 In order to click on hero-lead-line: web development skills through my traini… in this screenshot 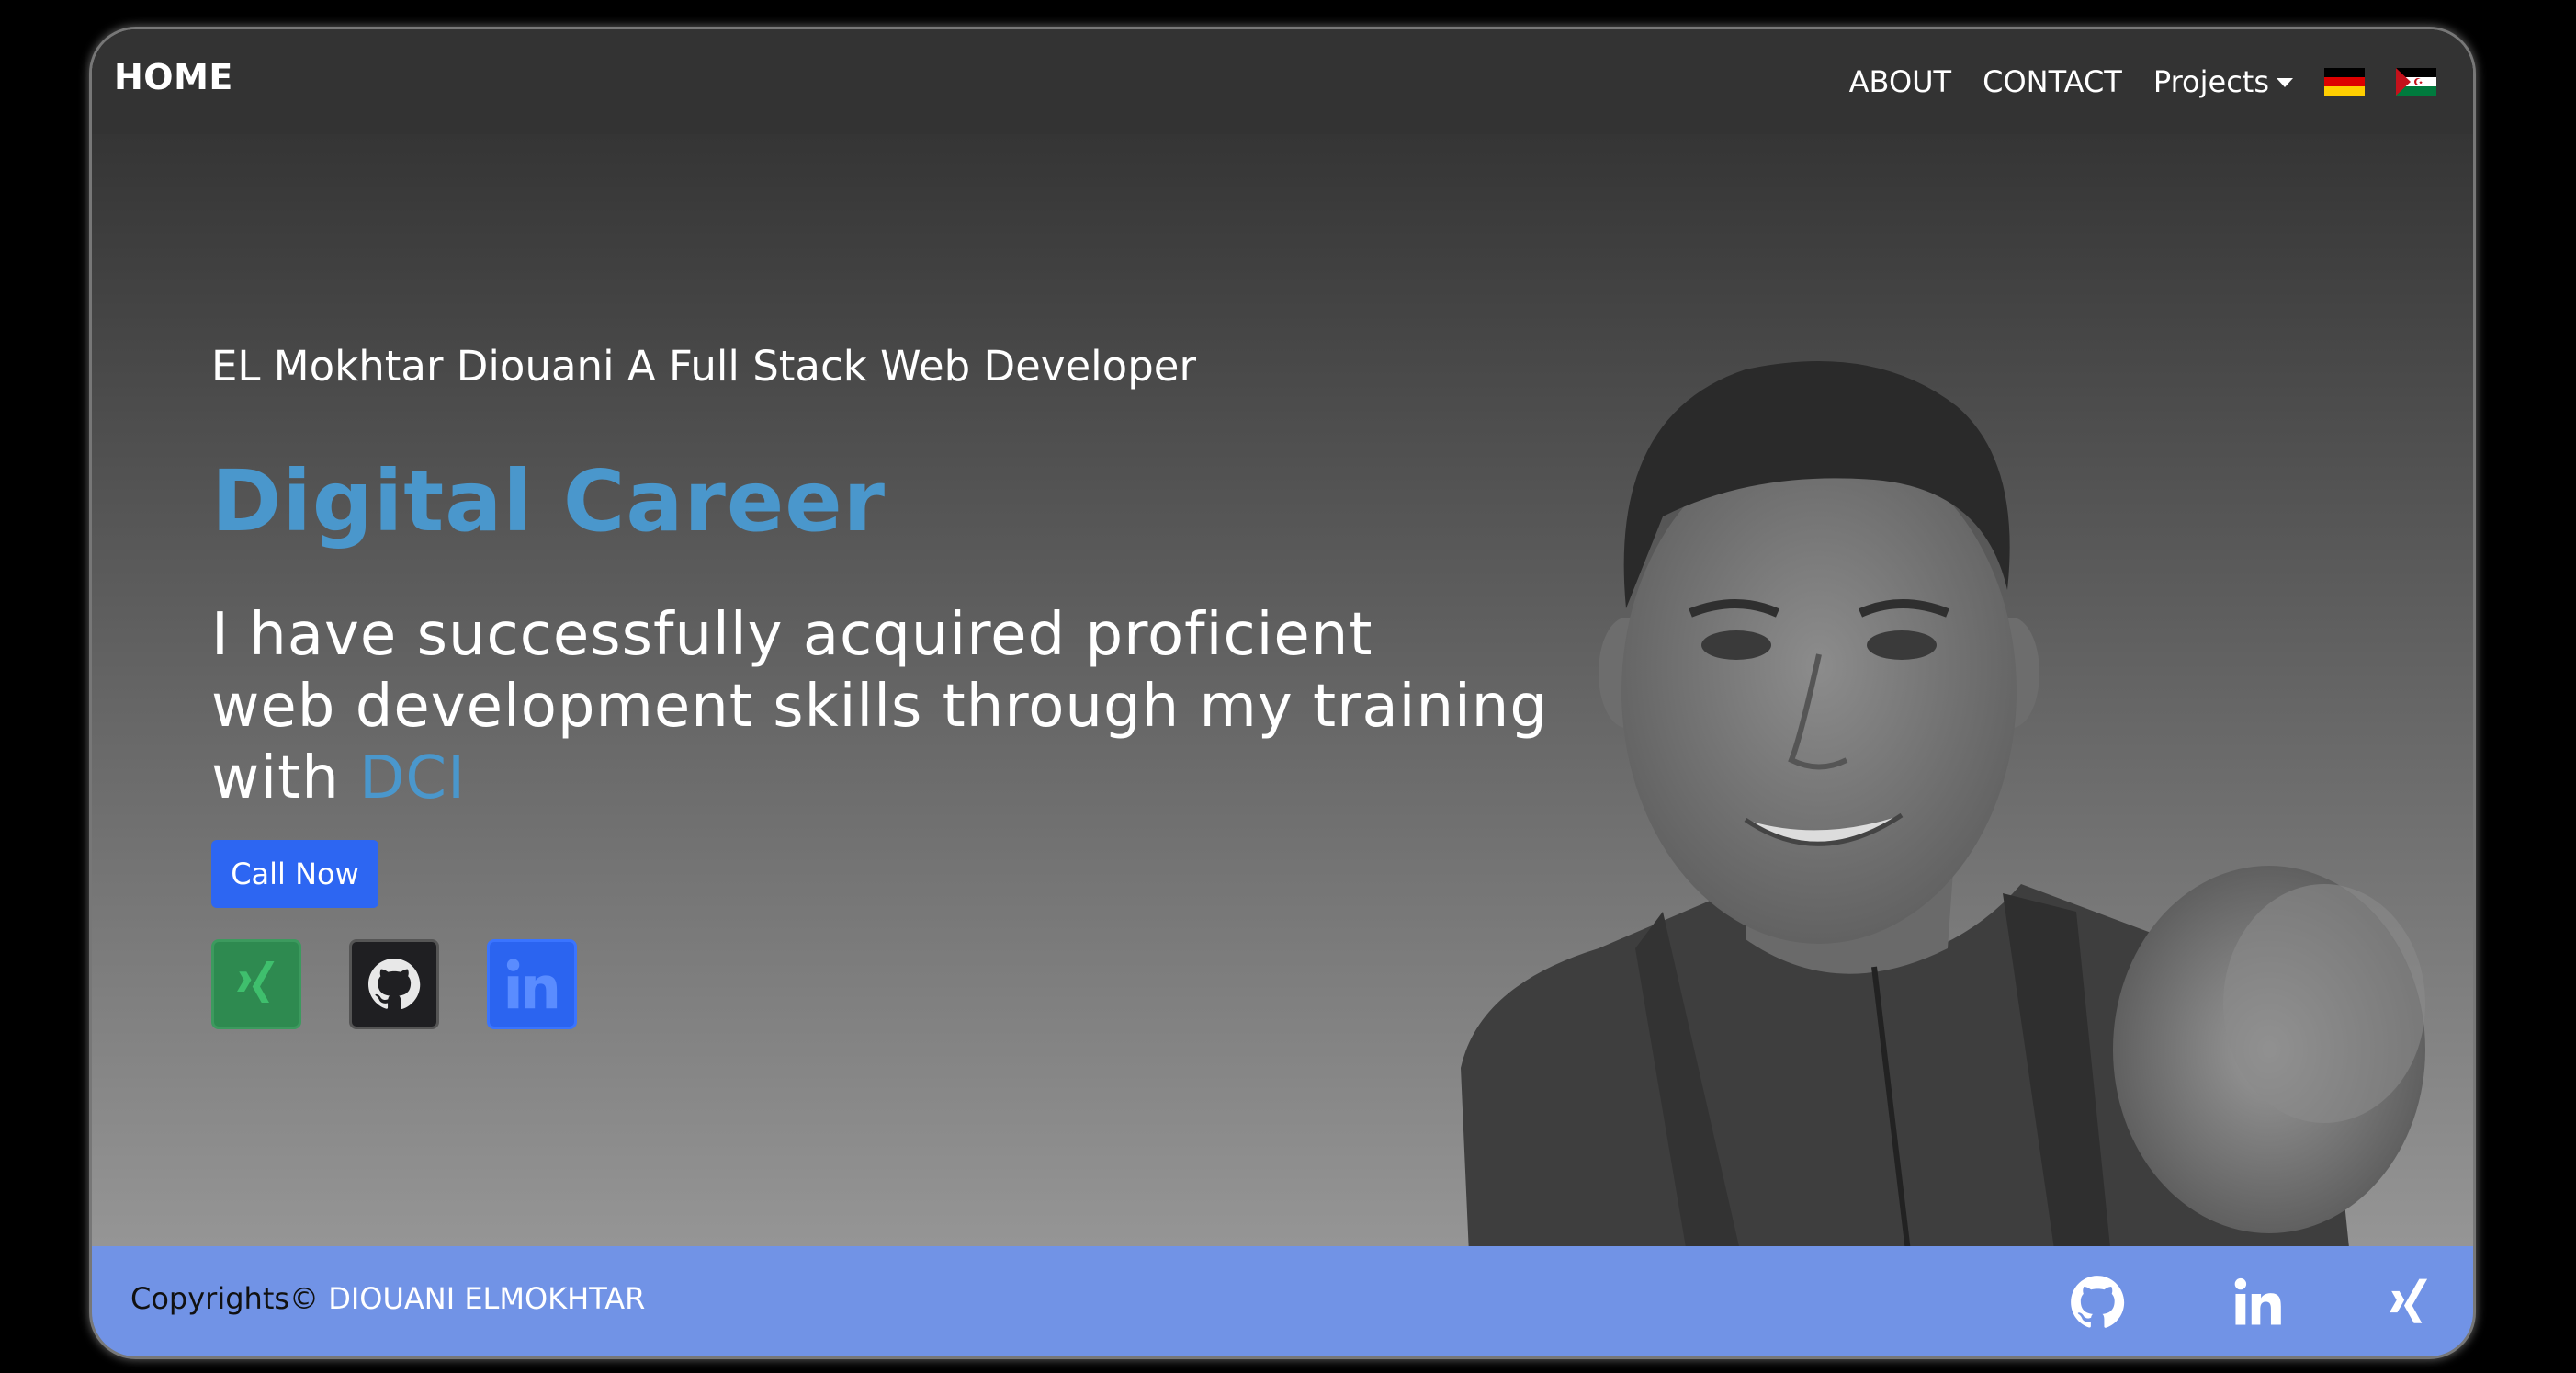, I will do `click(879, 707)`.